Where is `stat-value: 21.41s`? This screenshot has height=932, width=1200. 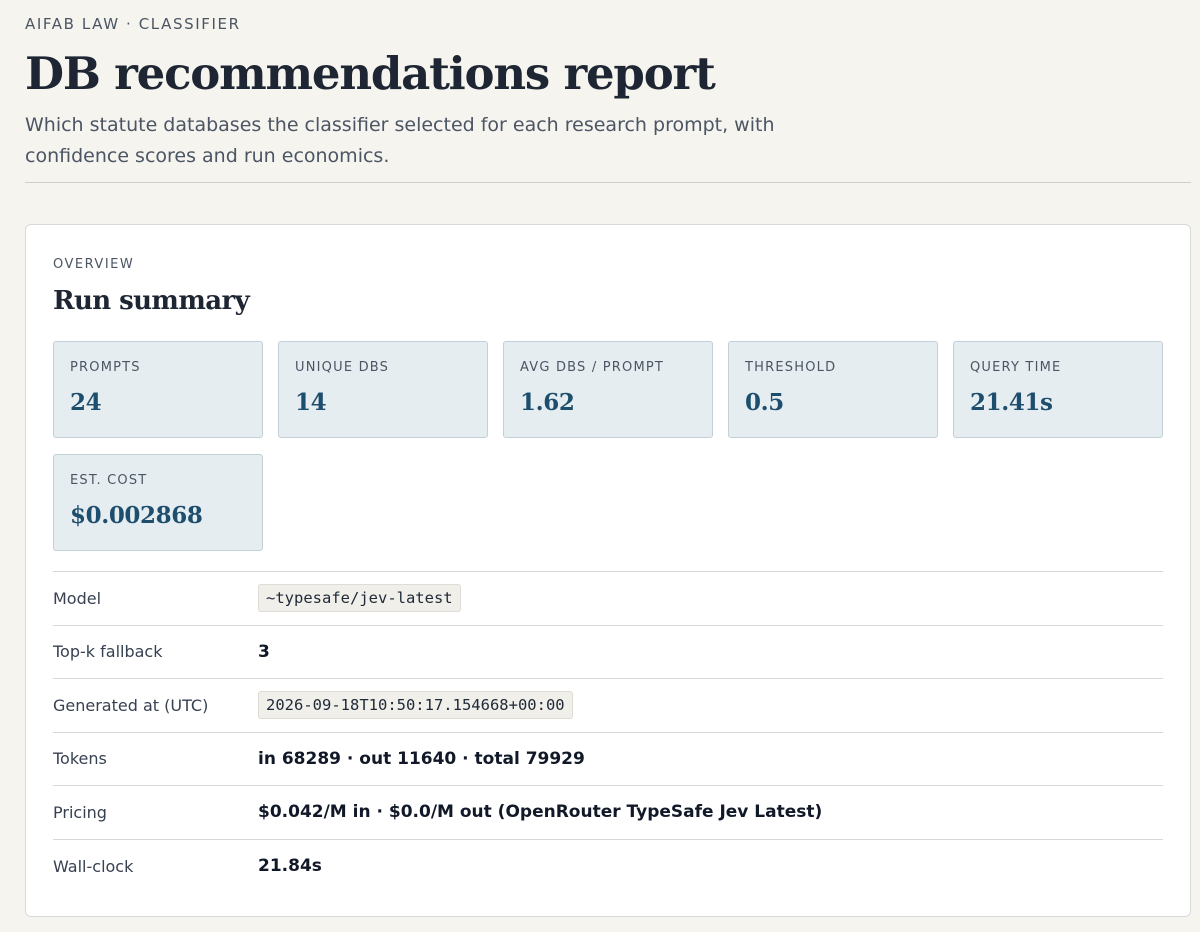
stat-value: 21.41s is located at coordinates (1011, 402).